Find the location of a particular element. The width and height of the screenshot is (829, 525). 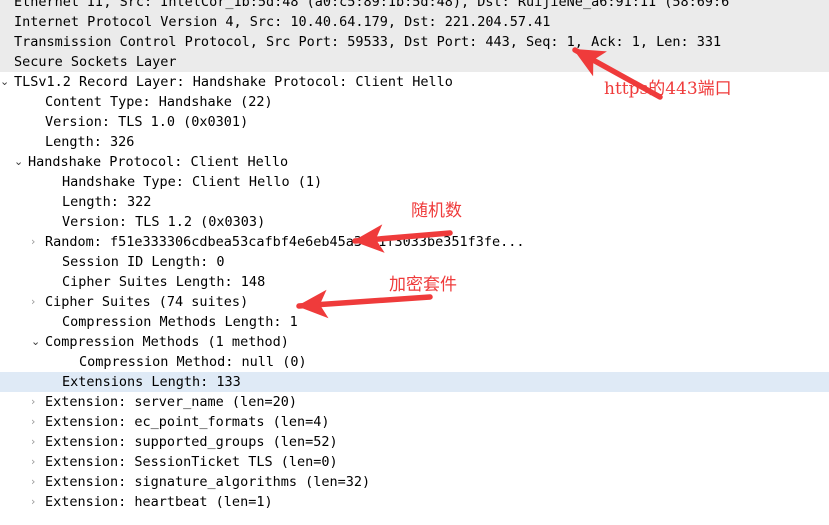

tree-row-label: Extension: signature_algorithms (len=32) is located at coordinates (208, 482).